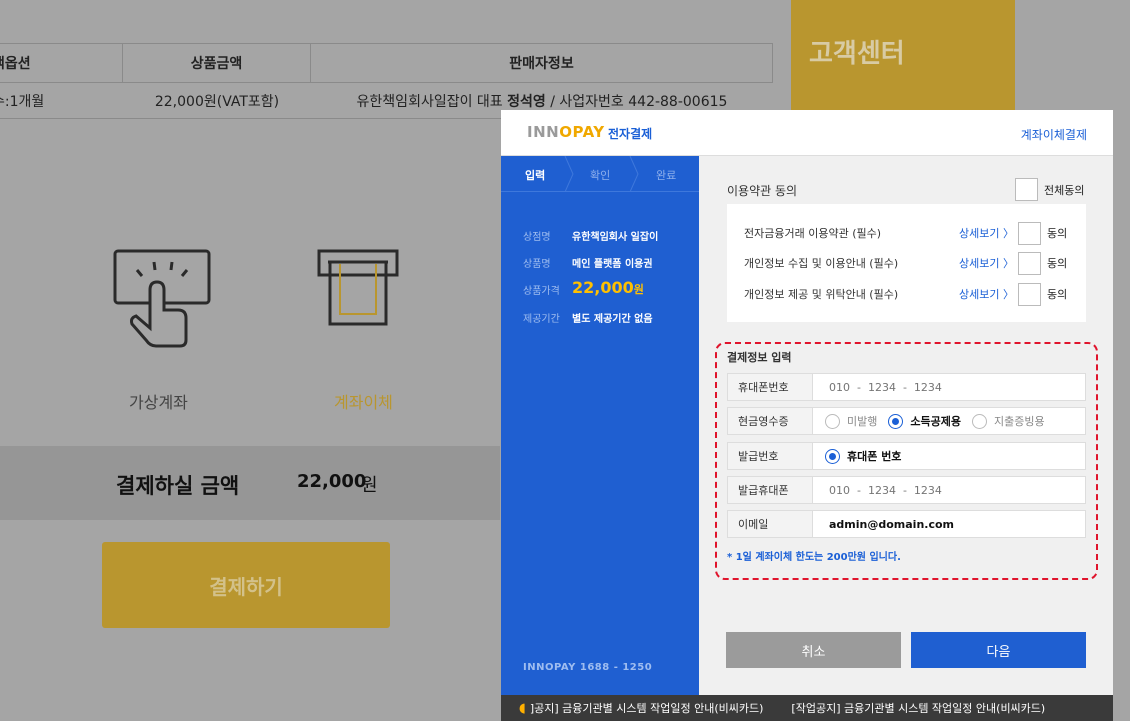 The width and height of the screenshot is (1130, 721). I want to click on step-confirm: 확인, so click(600, 175).